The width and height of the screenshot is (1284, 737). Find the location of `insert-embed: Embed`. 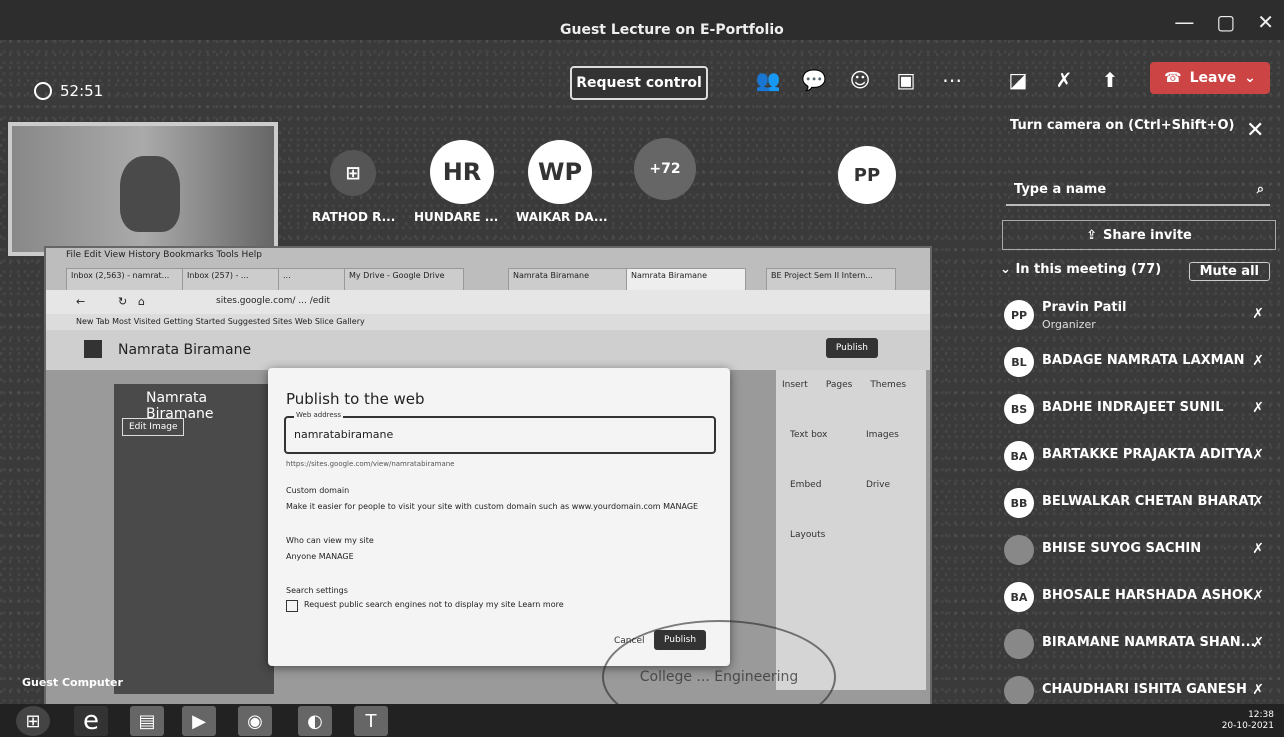

insert-embed: Embed is located at coordinates (805, 485).